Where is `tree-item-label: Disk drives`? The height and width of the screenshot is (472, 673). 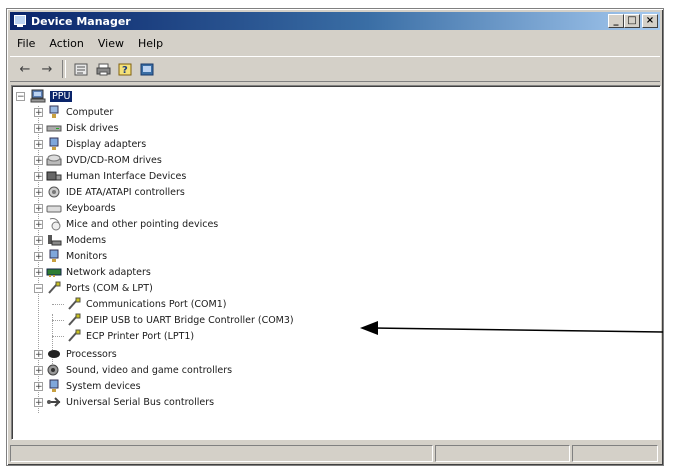 tree-item-label: Disk drives is located at coordinates (92, 128).